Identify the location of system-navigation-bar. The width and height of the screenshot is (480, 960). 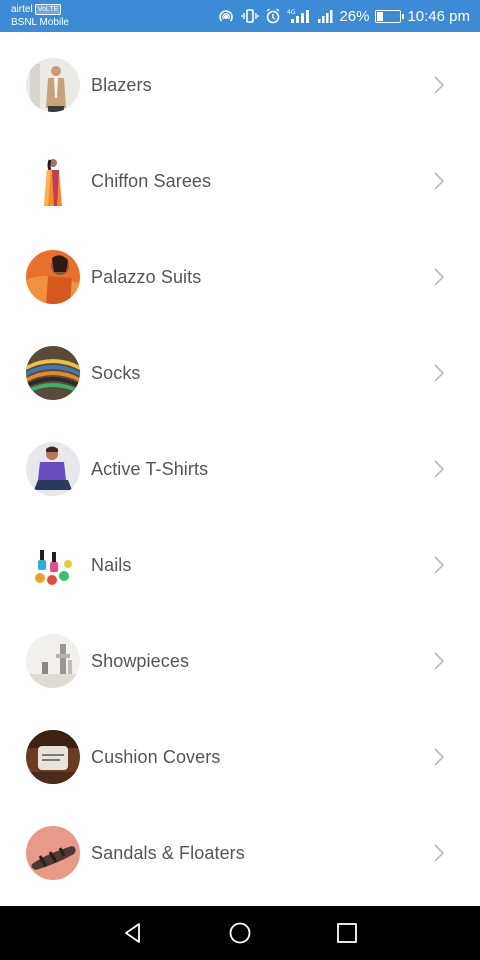
(240, 933).